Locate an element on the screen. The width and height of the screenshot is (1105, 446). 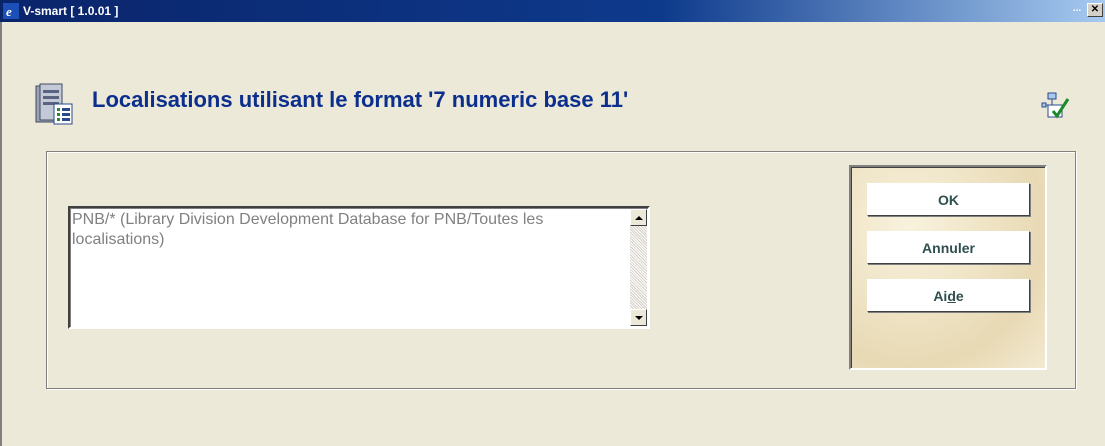
help-label-mnemonic: d is located at coordinates (951, 295).